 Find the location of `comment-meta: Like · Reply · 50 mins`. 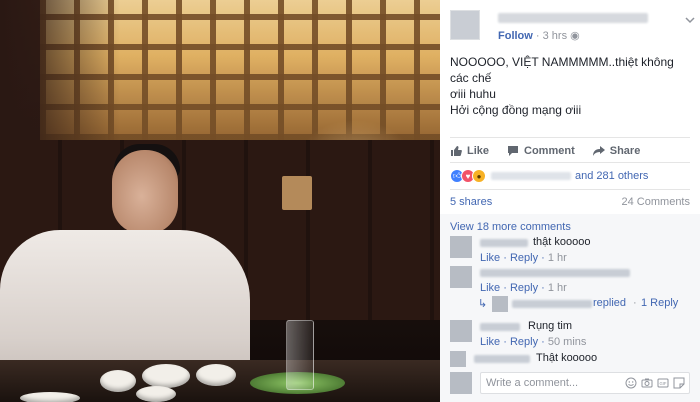

comment-meta: Like · Reply · 50 mins is located at coordinates (533, 342).